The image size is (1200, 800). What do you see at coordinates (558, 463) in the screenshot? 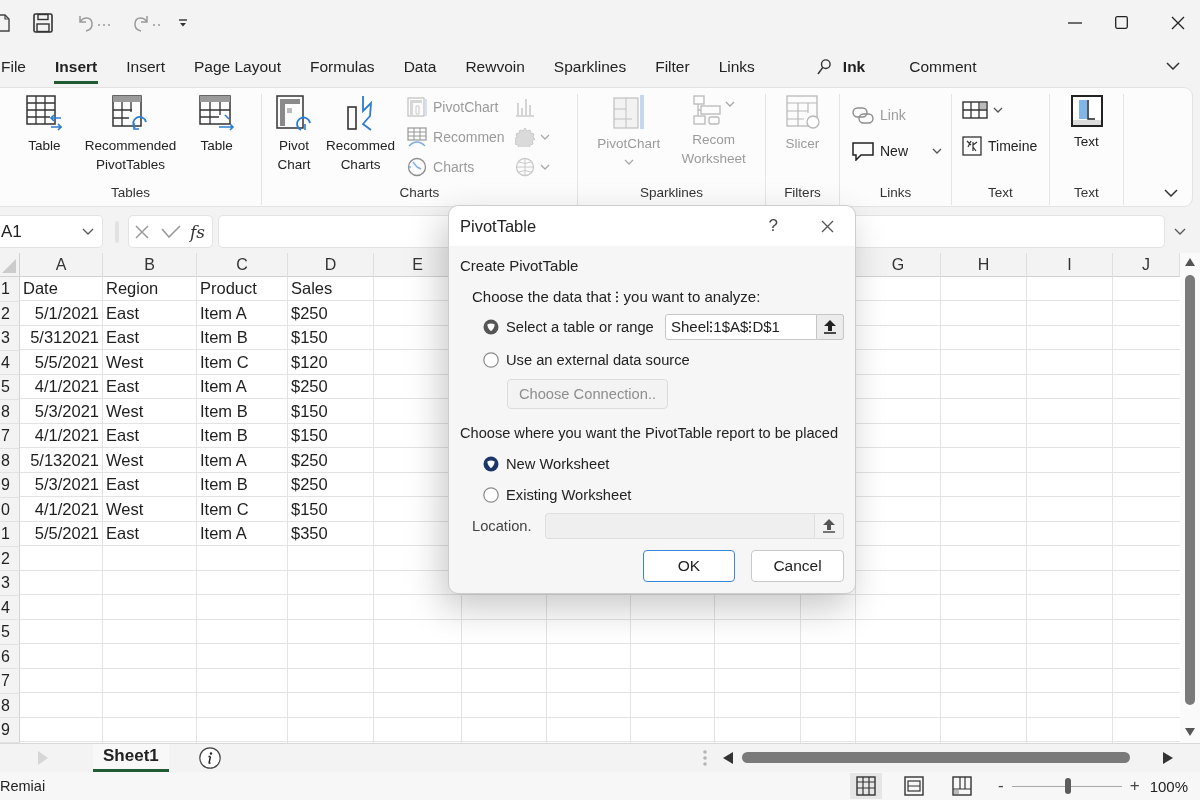
I see `option-label: New Worksheet` at bounding box center [558, 463].